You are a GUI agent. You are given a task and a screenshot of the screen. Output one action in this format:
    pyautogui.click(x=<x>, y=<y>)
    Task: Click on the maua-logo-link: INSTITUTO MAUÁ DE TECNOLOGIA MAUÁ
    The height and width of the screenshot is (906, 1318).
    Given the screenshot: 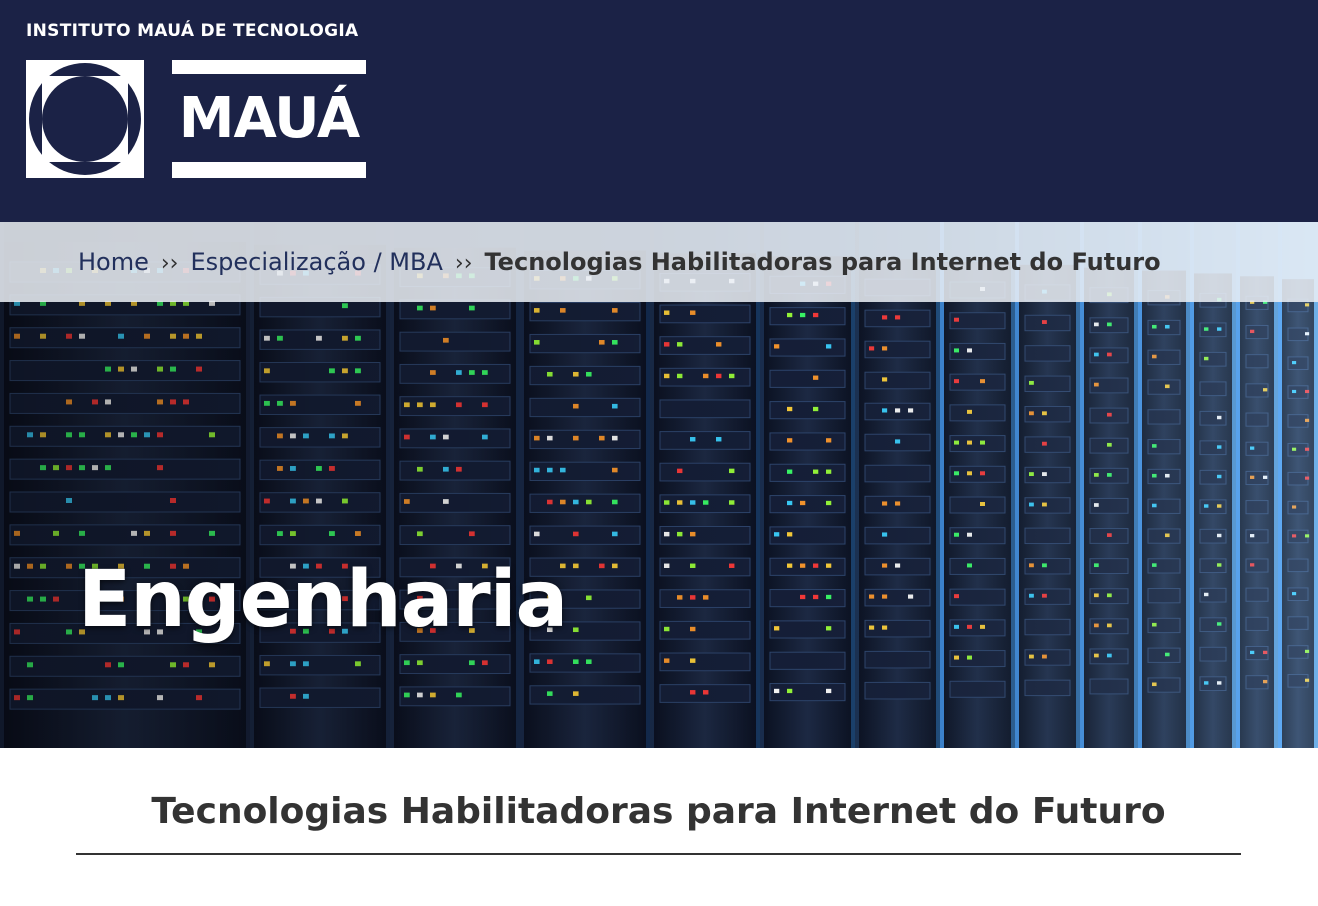 What is the action you would take?
    pyautogui.click(x=197, y=100)
    